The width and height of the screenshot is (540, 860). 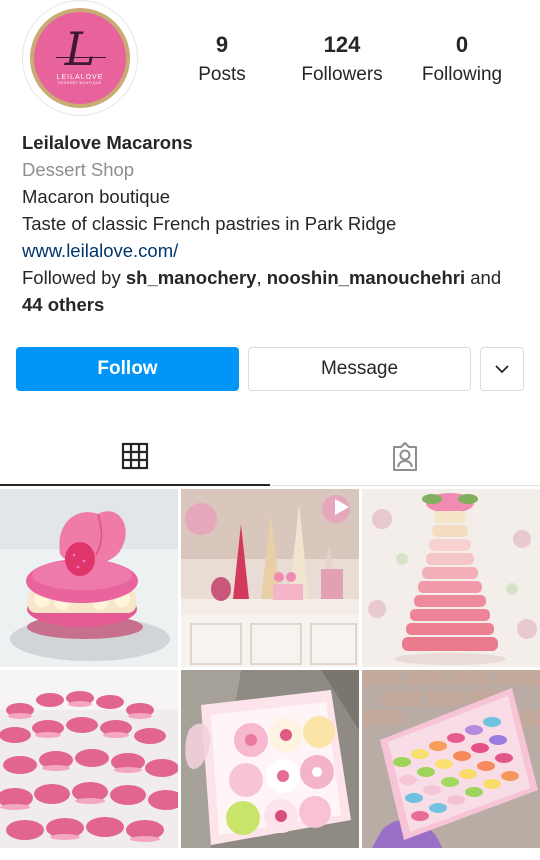 I want to click on more-options-button, so click(x=502, y=369).